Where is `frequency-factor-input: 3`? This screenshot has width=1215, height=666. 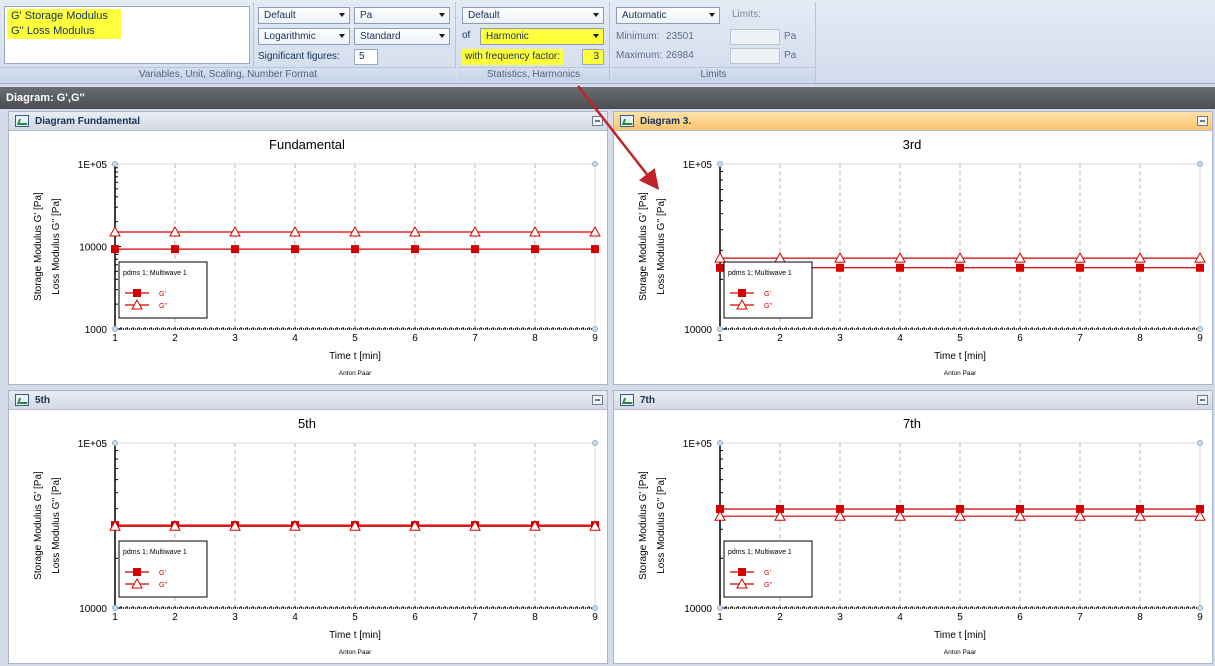 frequency-factor-input: 3 is located at coordinates (593, 57).